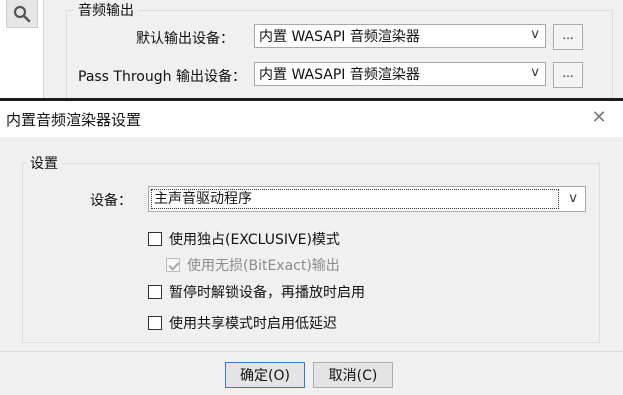  What do you see at coordinates (311, 373) in the screenshot?
I see `dialog-footer: 确定(O) 取消(C)` at bounding box center [311, 373].